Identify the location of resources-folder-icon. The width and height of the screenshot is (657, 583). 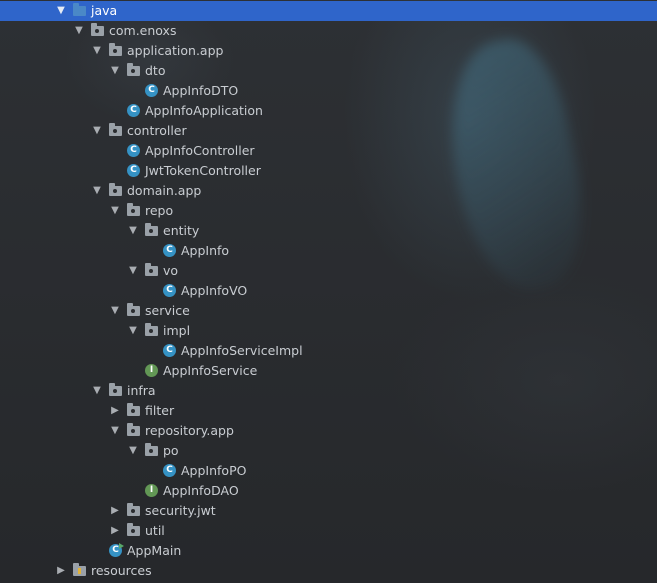
(79, 569).